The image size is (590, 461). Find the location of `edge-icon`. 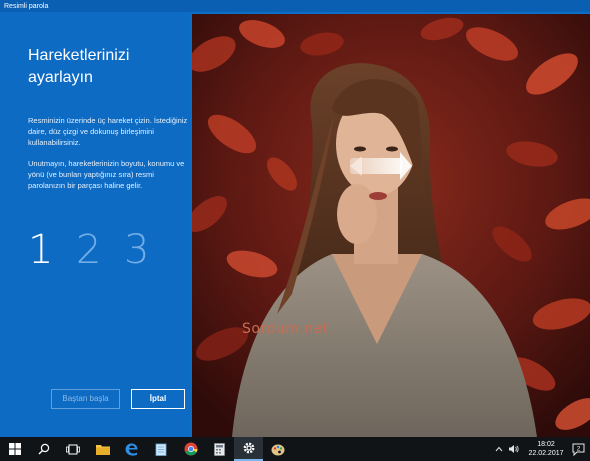

edge-icon is located at coordinates (131, 449).